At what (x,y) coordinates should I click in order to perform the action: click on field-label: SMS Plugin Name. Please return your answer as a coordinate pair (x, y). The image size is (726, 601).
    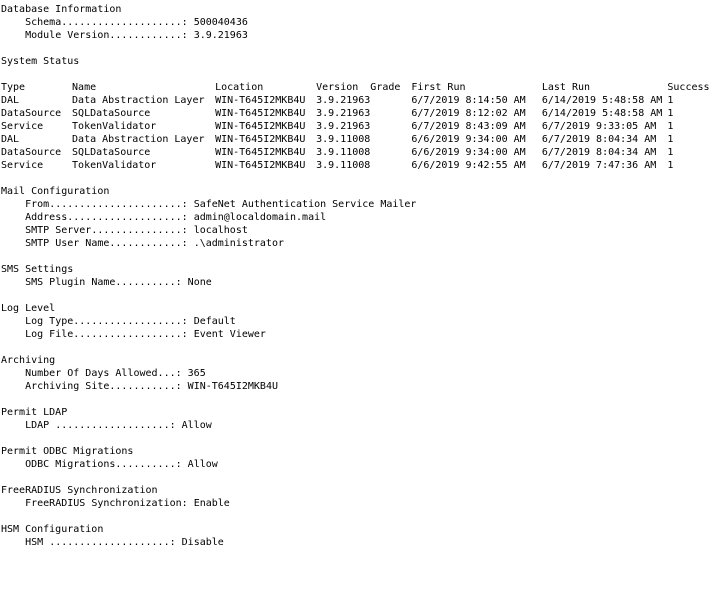
    Looking at the image, I should click on (70, 282).